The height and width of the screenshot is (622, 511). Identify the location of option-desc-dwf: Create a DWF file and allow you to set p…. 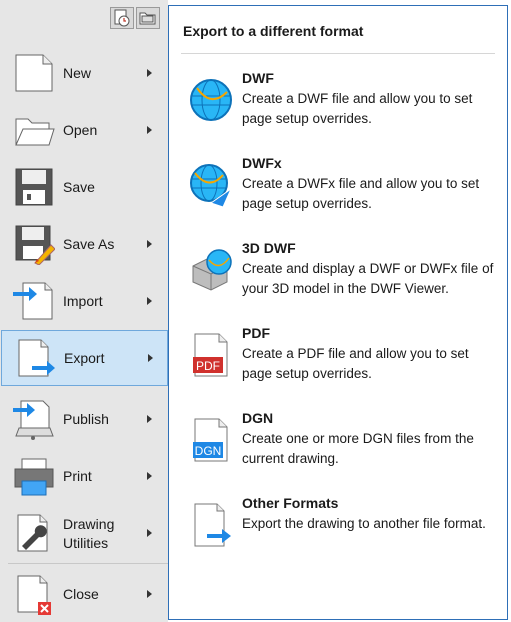
(357, 108).